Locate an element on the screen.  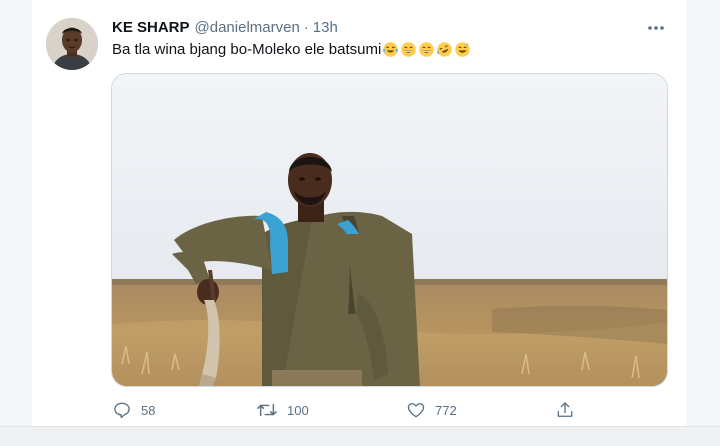
page-background-left is located at coordinates (16, 223).